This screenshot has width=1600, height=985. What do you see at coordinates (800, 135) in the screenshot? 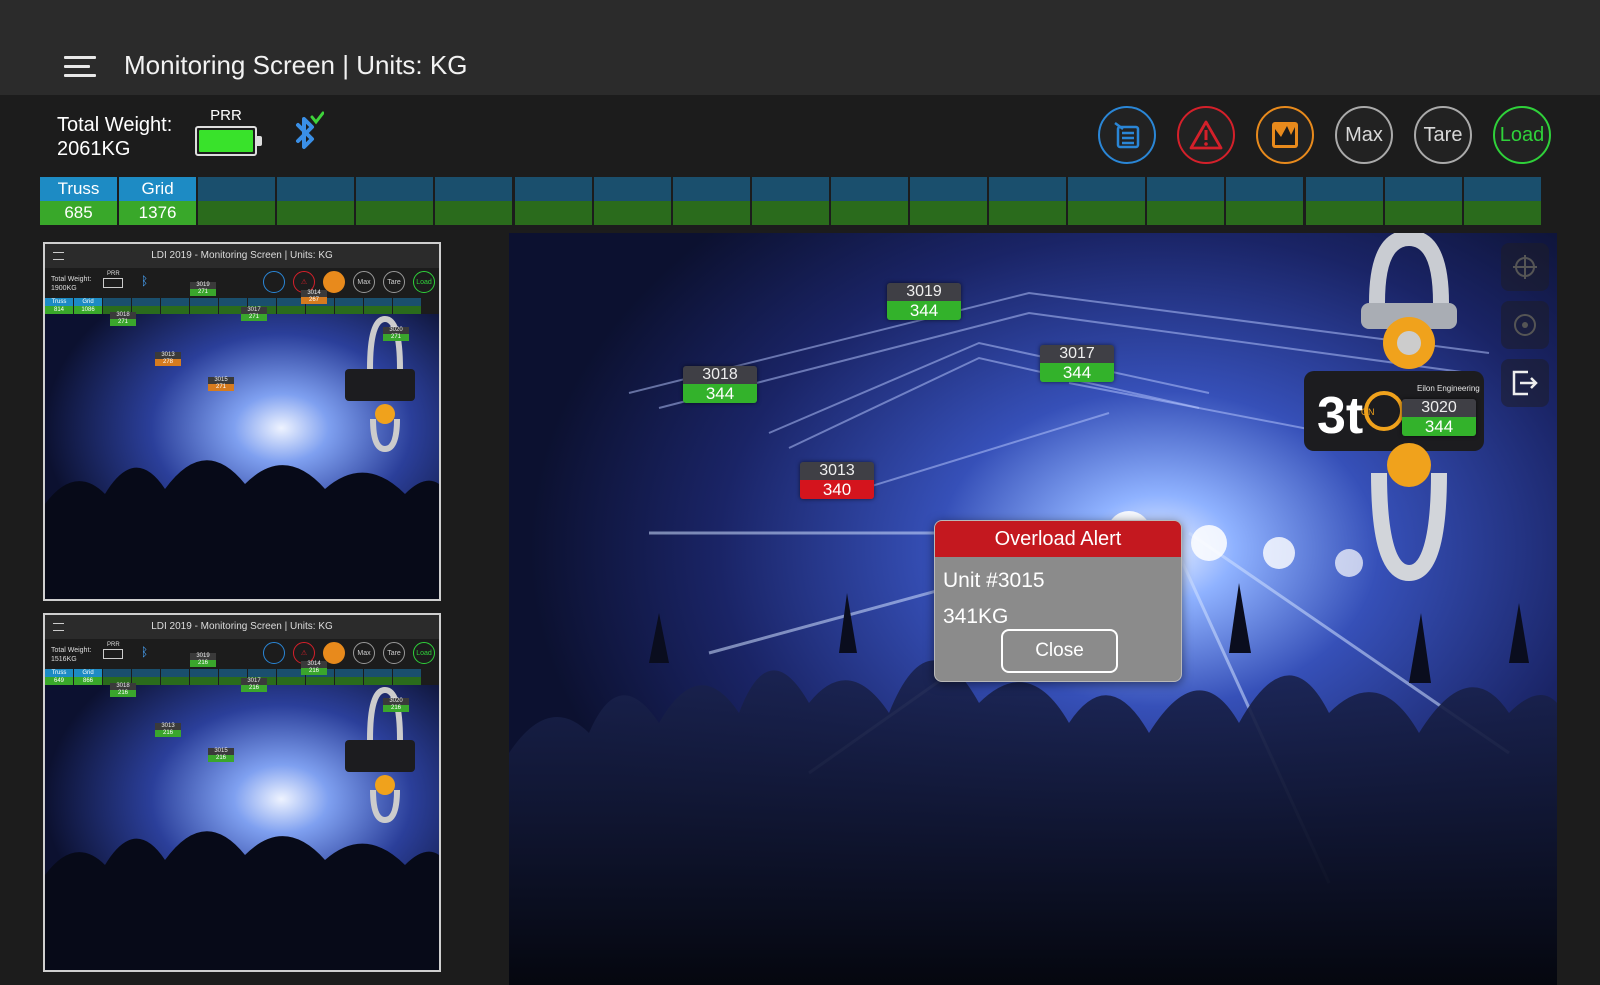
I see `status-bar: Total Weight: 2061KG PRR Max Tare Load` at bounding box center [800, 135].